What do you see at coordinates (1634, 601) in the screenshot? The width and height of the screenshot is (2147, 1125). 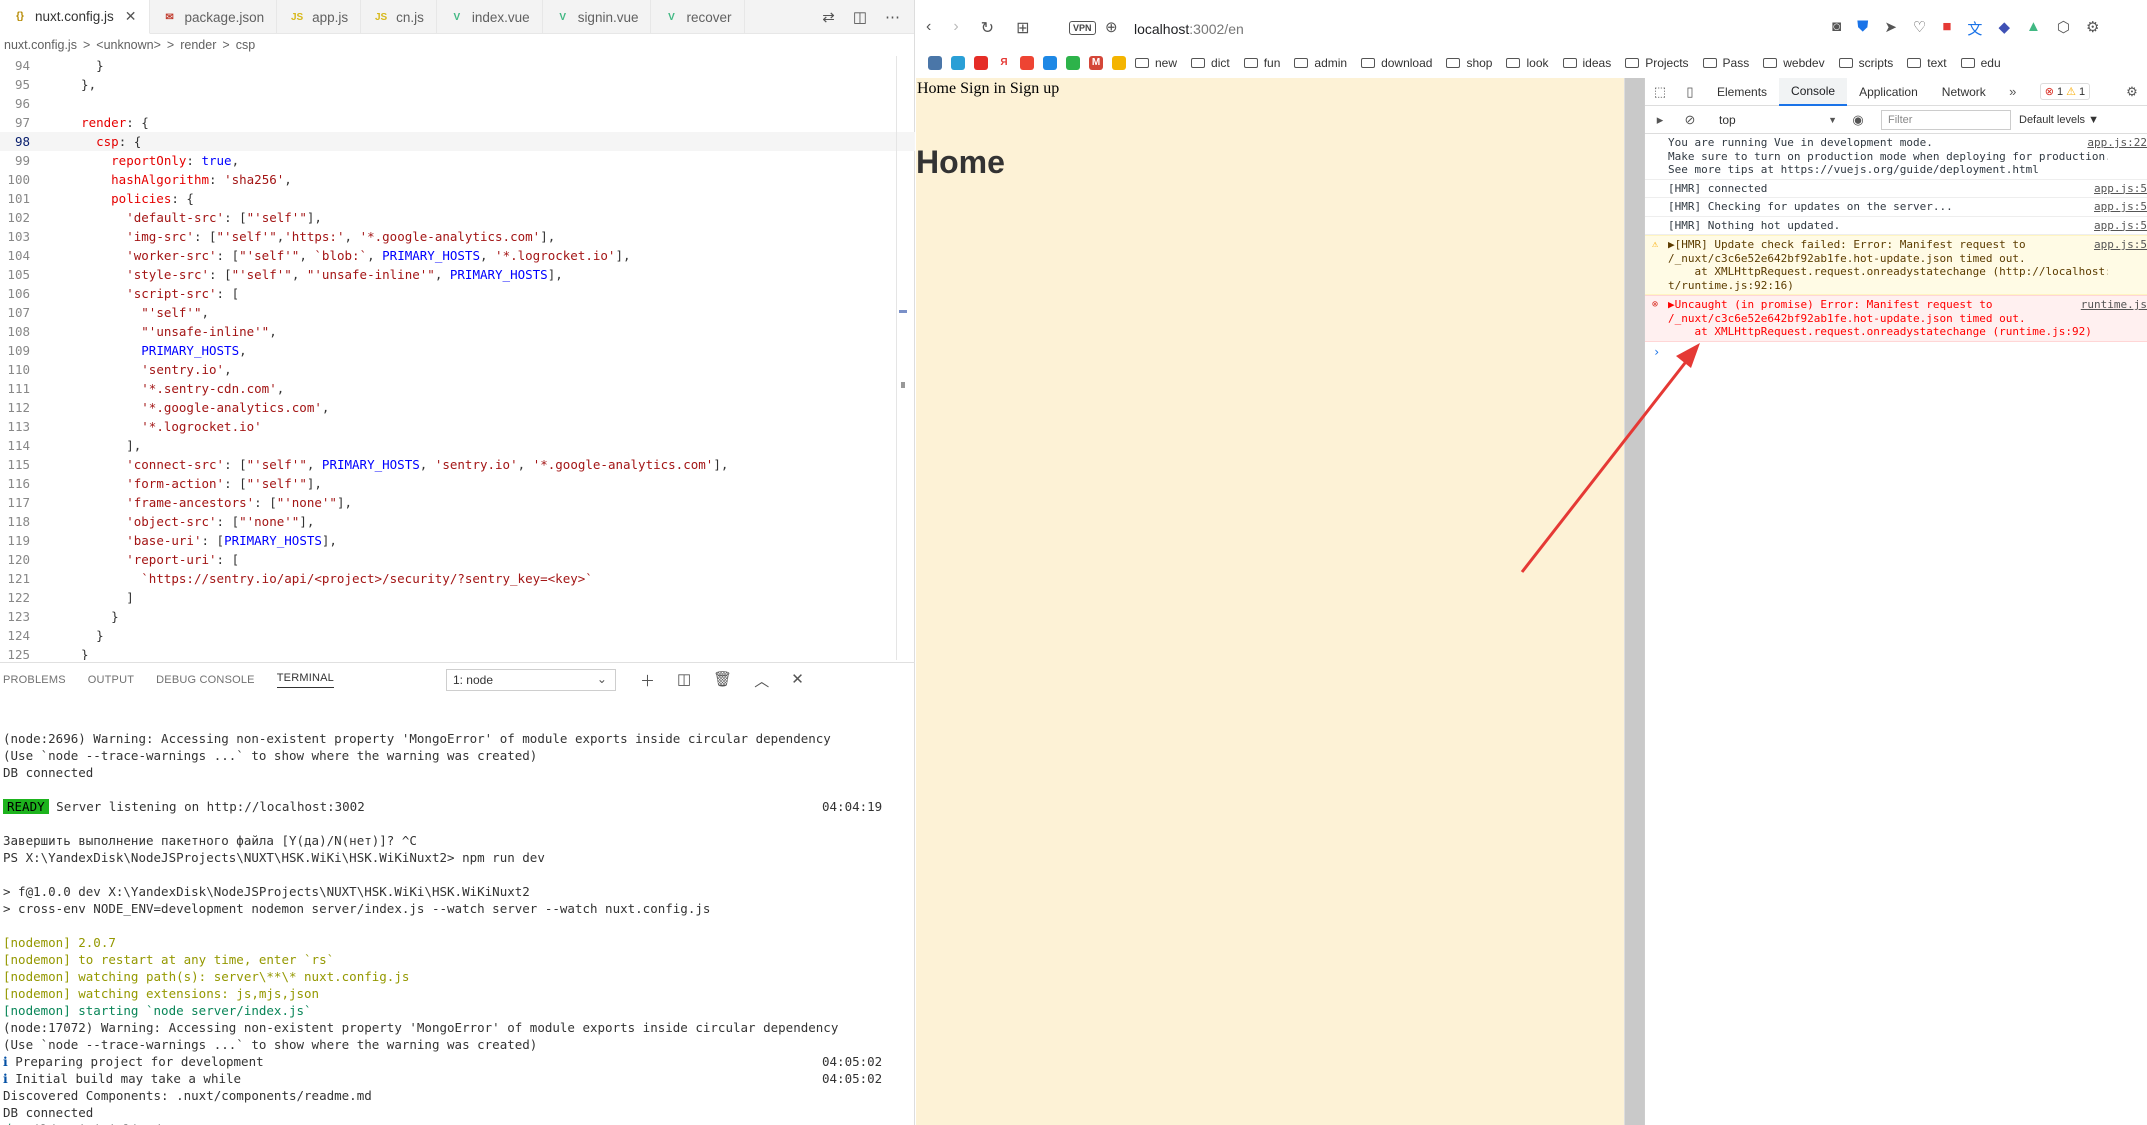 I see `page-scrollbar` at bounding box center [1634, 601].